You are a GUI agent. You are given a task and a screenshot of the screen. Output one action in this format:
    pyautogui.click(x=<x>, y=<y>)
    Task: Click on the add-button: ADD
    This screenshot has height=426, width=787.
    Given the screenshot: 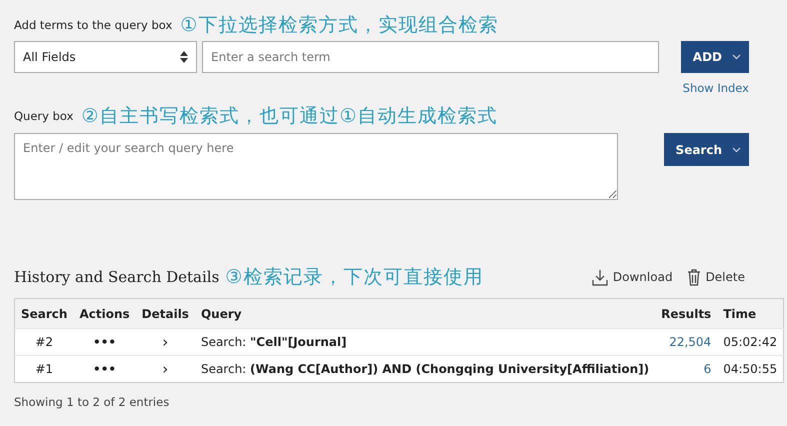 What is the action you would take?
    pyautogui.click(x=714, y=57)
    